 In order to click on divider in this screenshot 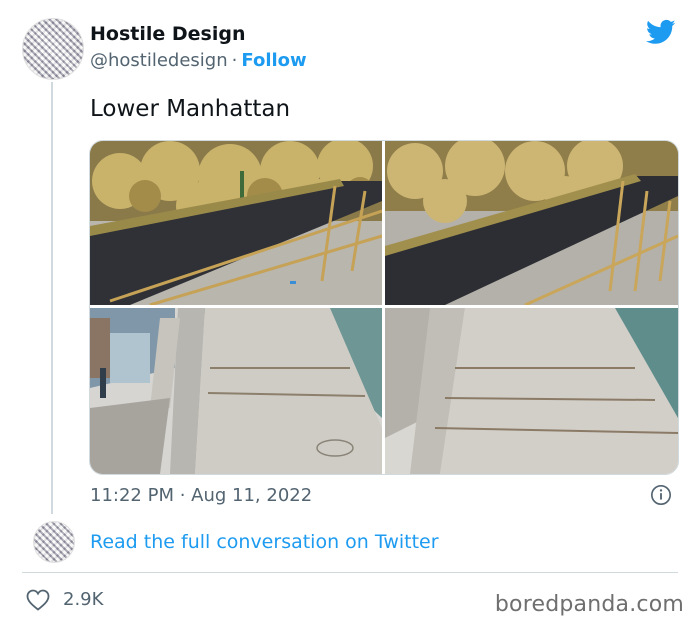, I will do `click(350, 572)`.